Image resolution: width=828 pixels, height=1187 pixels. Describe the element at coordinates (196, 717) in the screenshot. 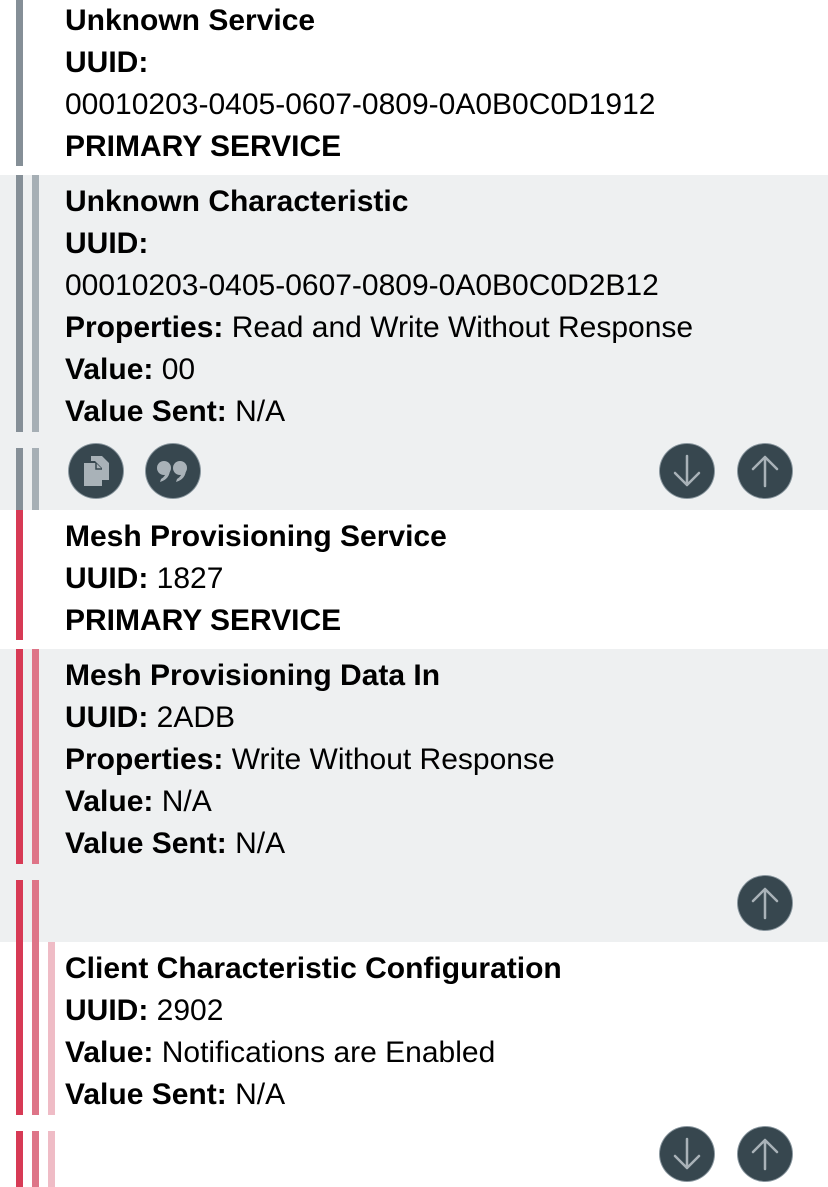

I see `uuid-value: 2ADB` at that location.